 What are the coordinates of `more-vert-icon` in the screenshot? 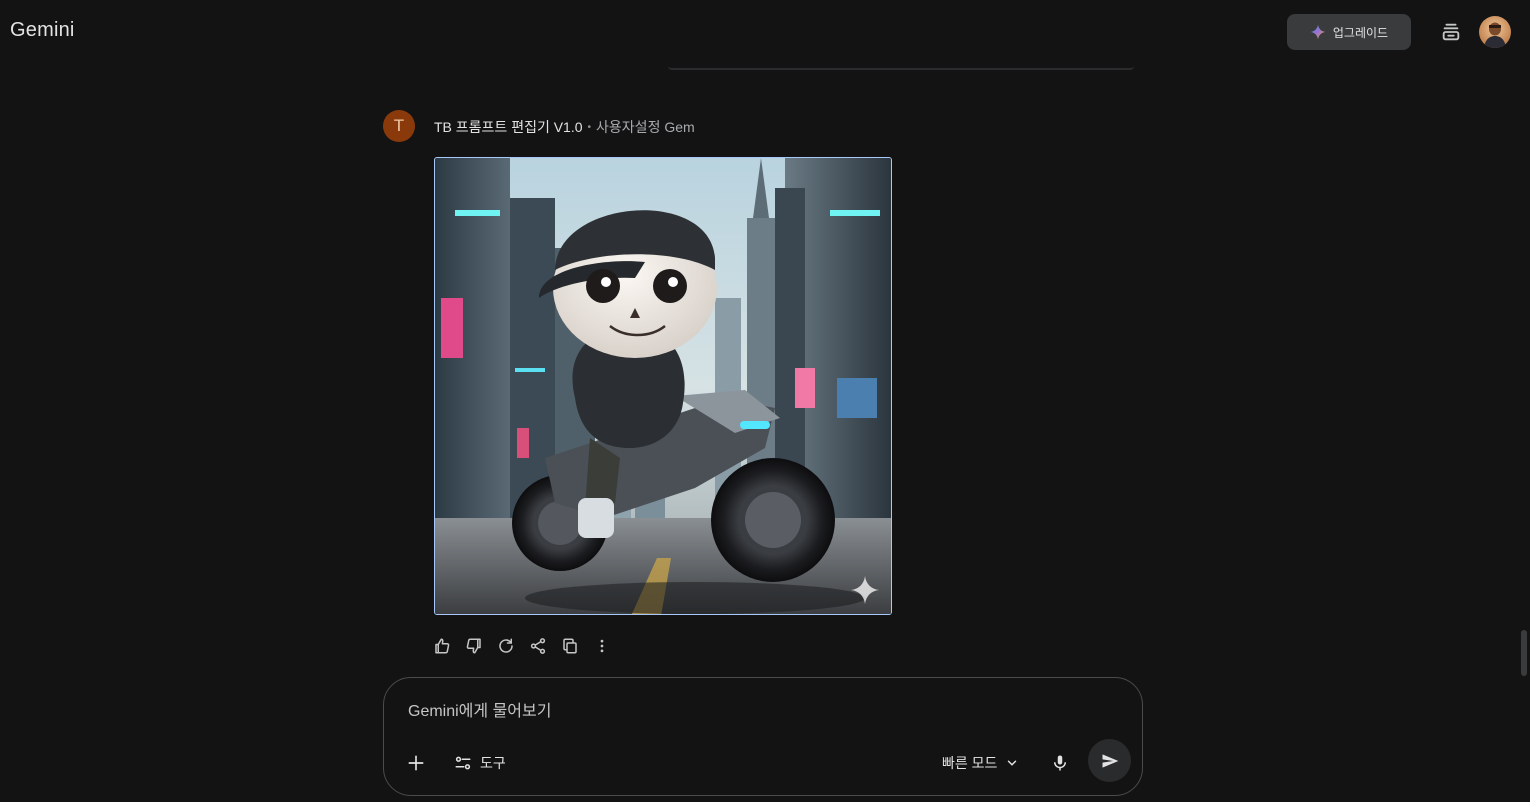 It's located at (602, 646).